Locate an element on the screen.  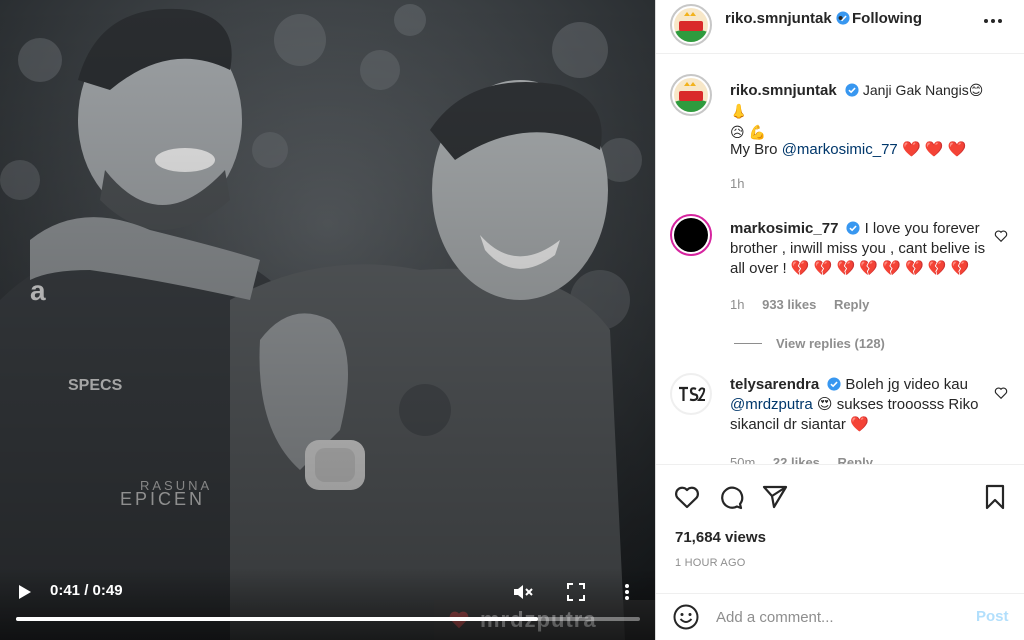
horizontal-dots-icon is located at coordinates (993, 21).